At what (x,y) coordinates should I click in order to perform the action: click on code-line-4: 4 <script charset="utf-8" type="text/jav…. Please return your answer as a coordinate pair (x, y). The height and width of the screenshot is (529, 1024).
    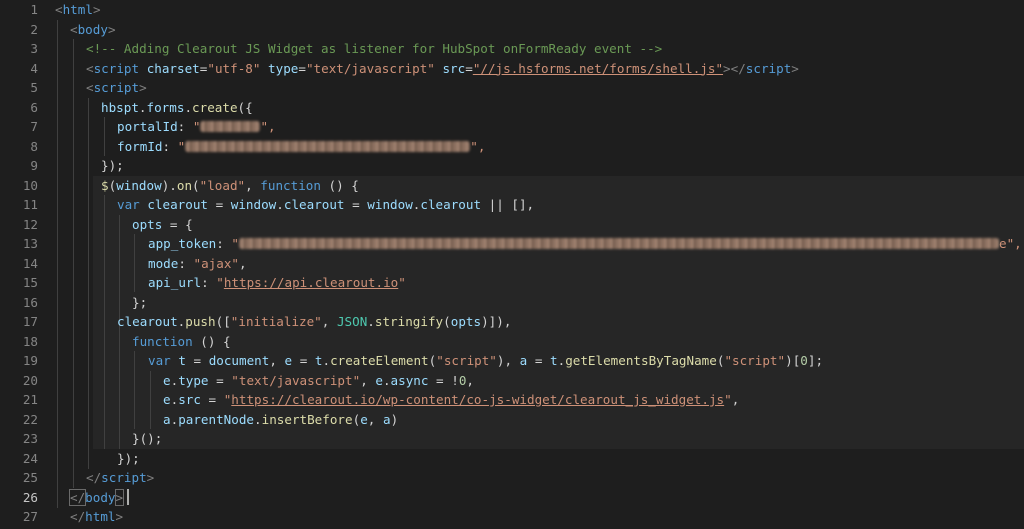
    Looking at the image, I should click on (512, 69).